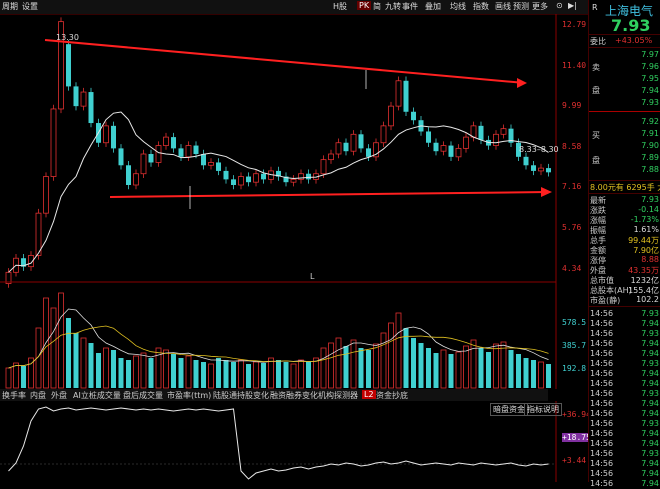  What do you see at coordinates (574, 460) in the screenshot?
I see `indicator-tick: +3.44` at bounding box center [574, 460].